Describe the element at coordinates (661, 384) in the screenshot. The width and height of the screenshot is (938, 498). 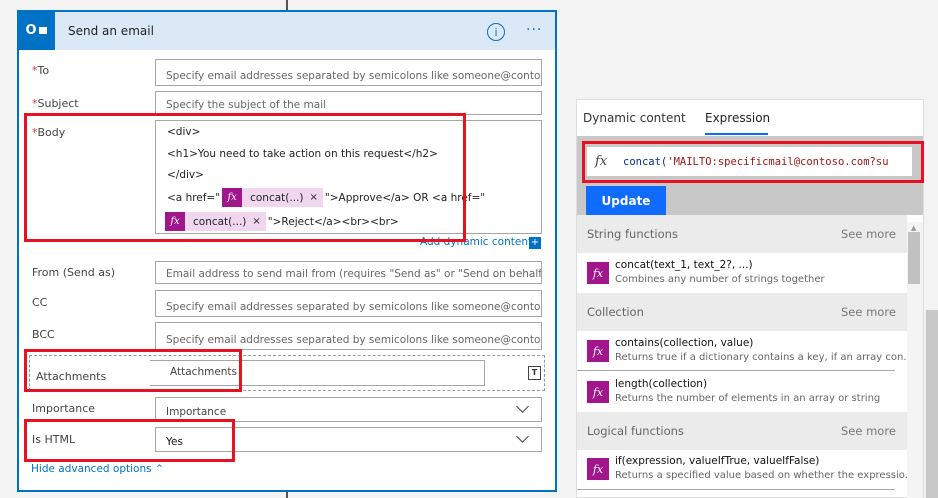
I see `function-signature: length(collection)` at that location.